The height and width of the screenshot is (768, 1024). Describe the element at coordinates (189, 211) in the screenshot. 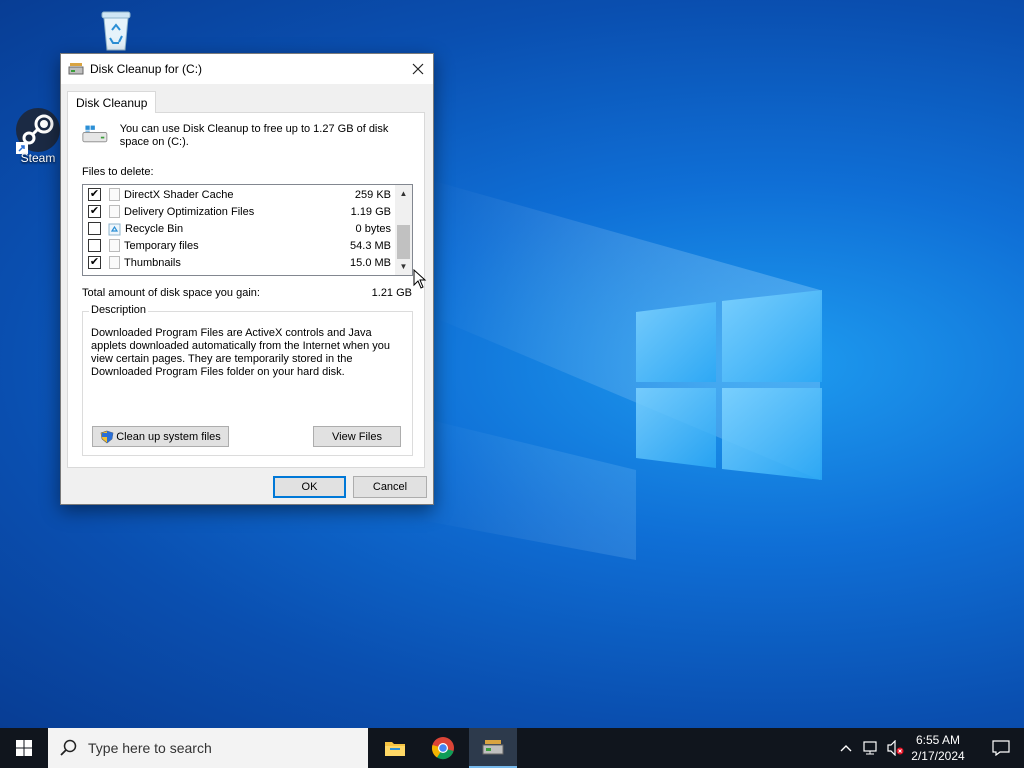

I see `file-name: Delivery Optimization Files` at that location.